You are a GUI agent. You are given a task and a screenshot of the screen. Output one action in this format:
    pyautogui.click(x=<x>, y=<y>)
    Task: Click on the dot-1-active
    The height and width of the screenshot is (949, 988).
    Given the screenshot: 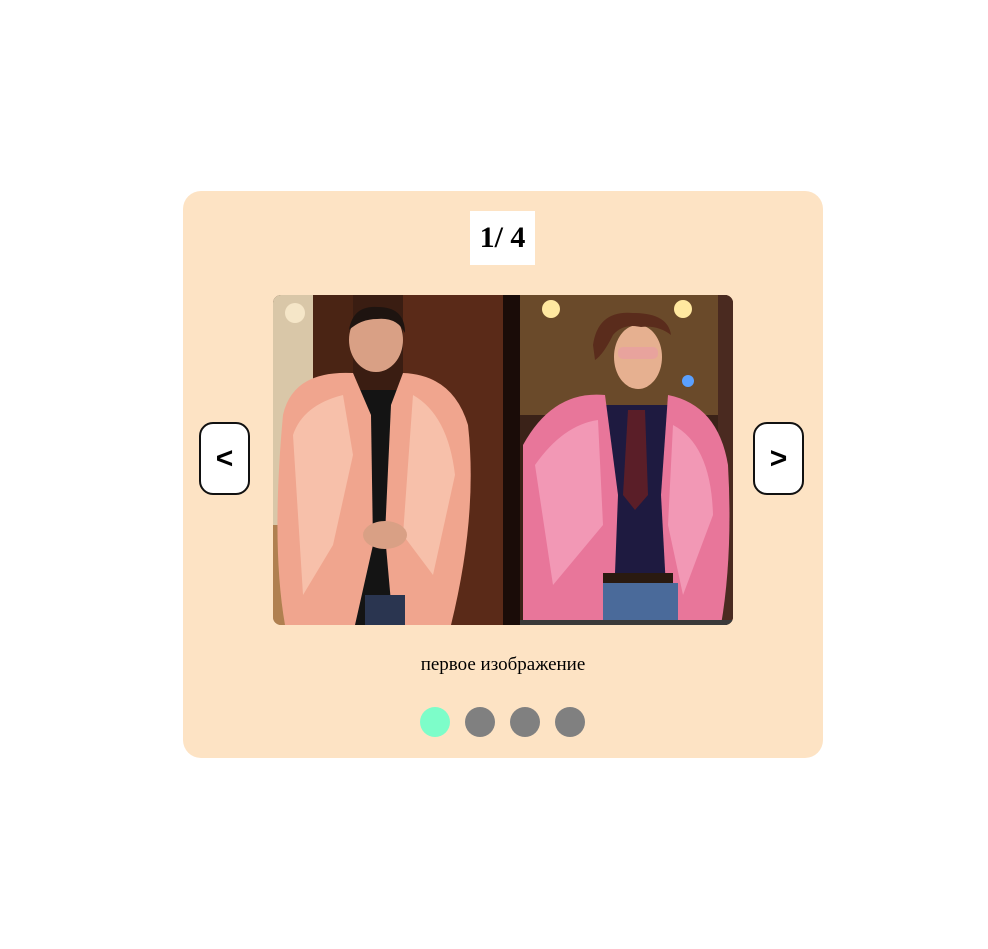 What is the action you would take?
    pyautogui.click(x=435, y=722)
    